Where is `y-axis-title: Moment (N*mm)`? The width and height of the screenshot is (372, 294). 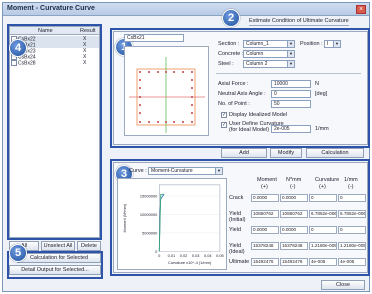 y-axis-title: Moment (N*mm) is located at coordinates (124, 217).